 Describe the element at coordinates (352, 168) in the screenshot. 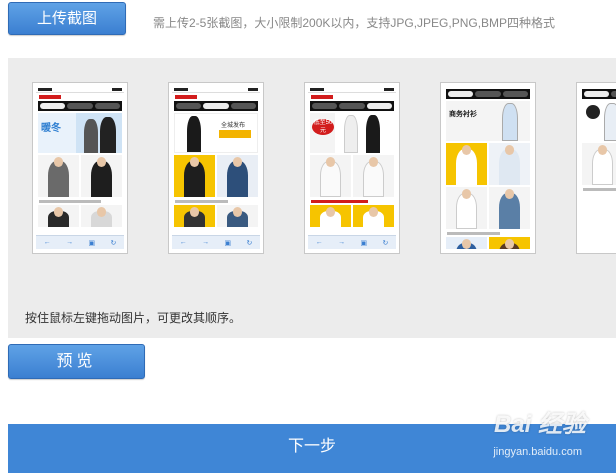

I see `screenshot-thumbnail-3: 低至50元 ← → ▣ ↻` at that location.